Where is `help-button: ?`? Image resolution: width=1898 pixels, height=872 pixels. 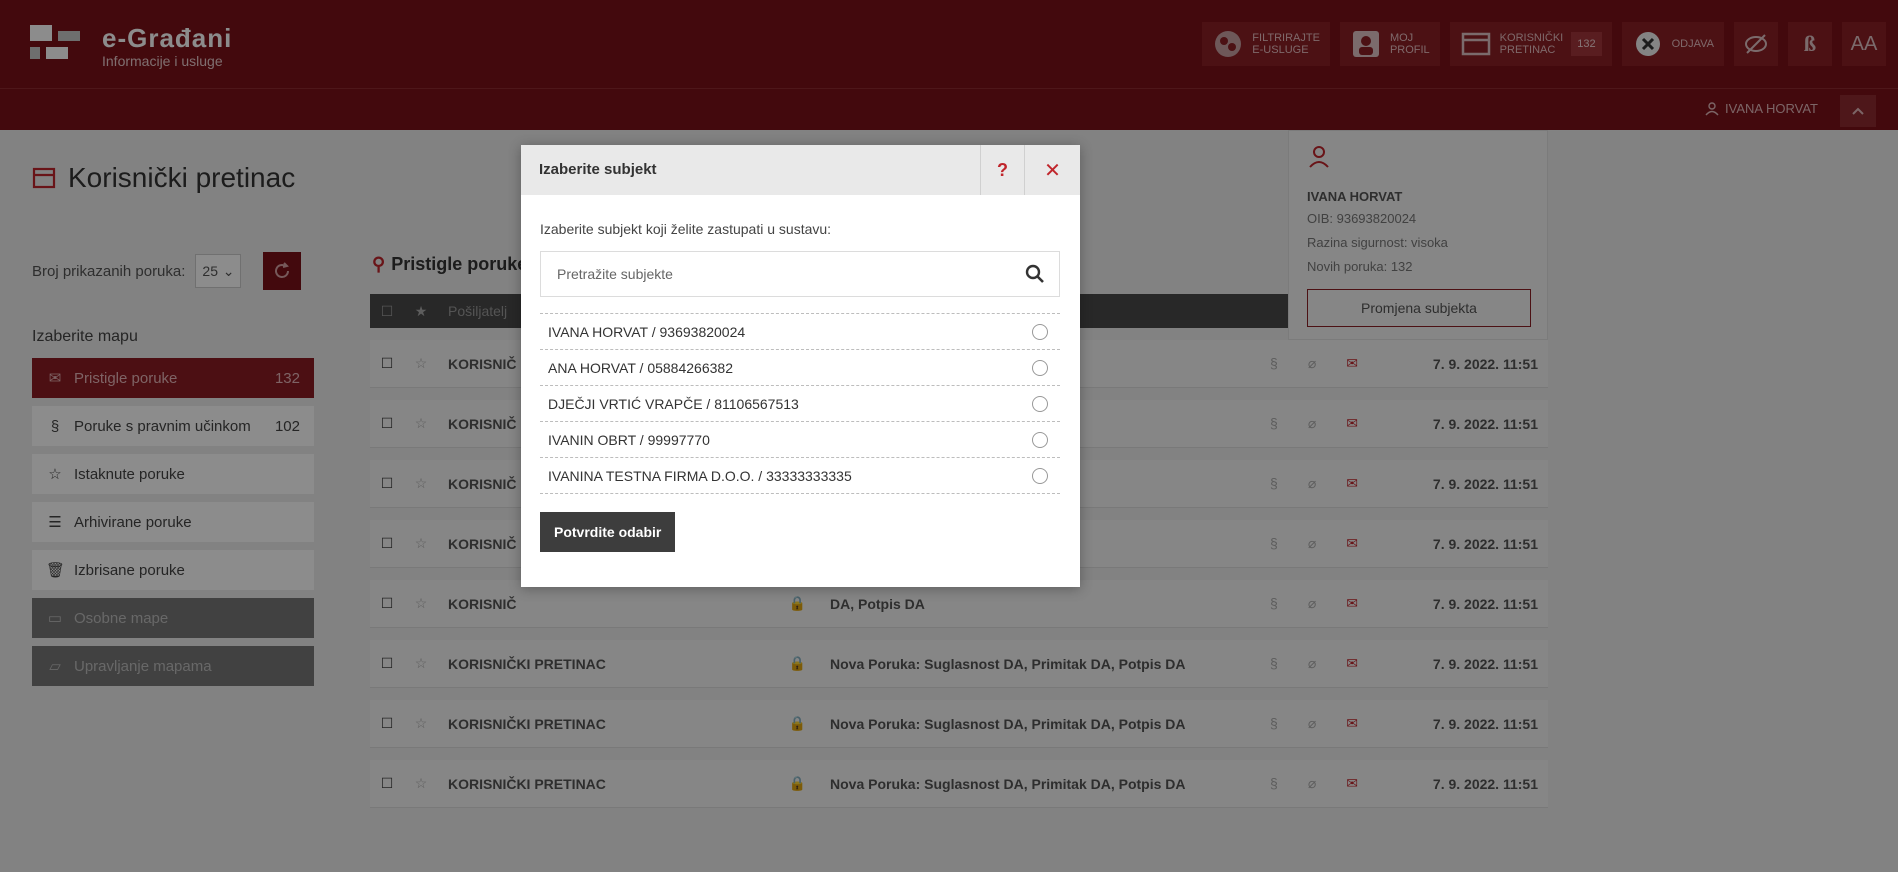
help-button: ? is located at coordinates (1002, 170).